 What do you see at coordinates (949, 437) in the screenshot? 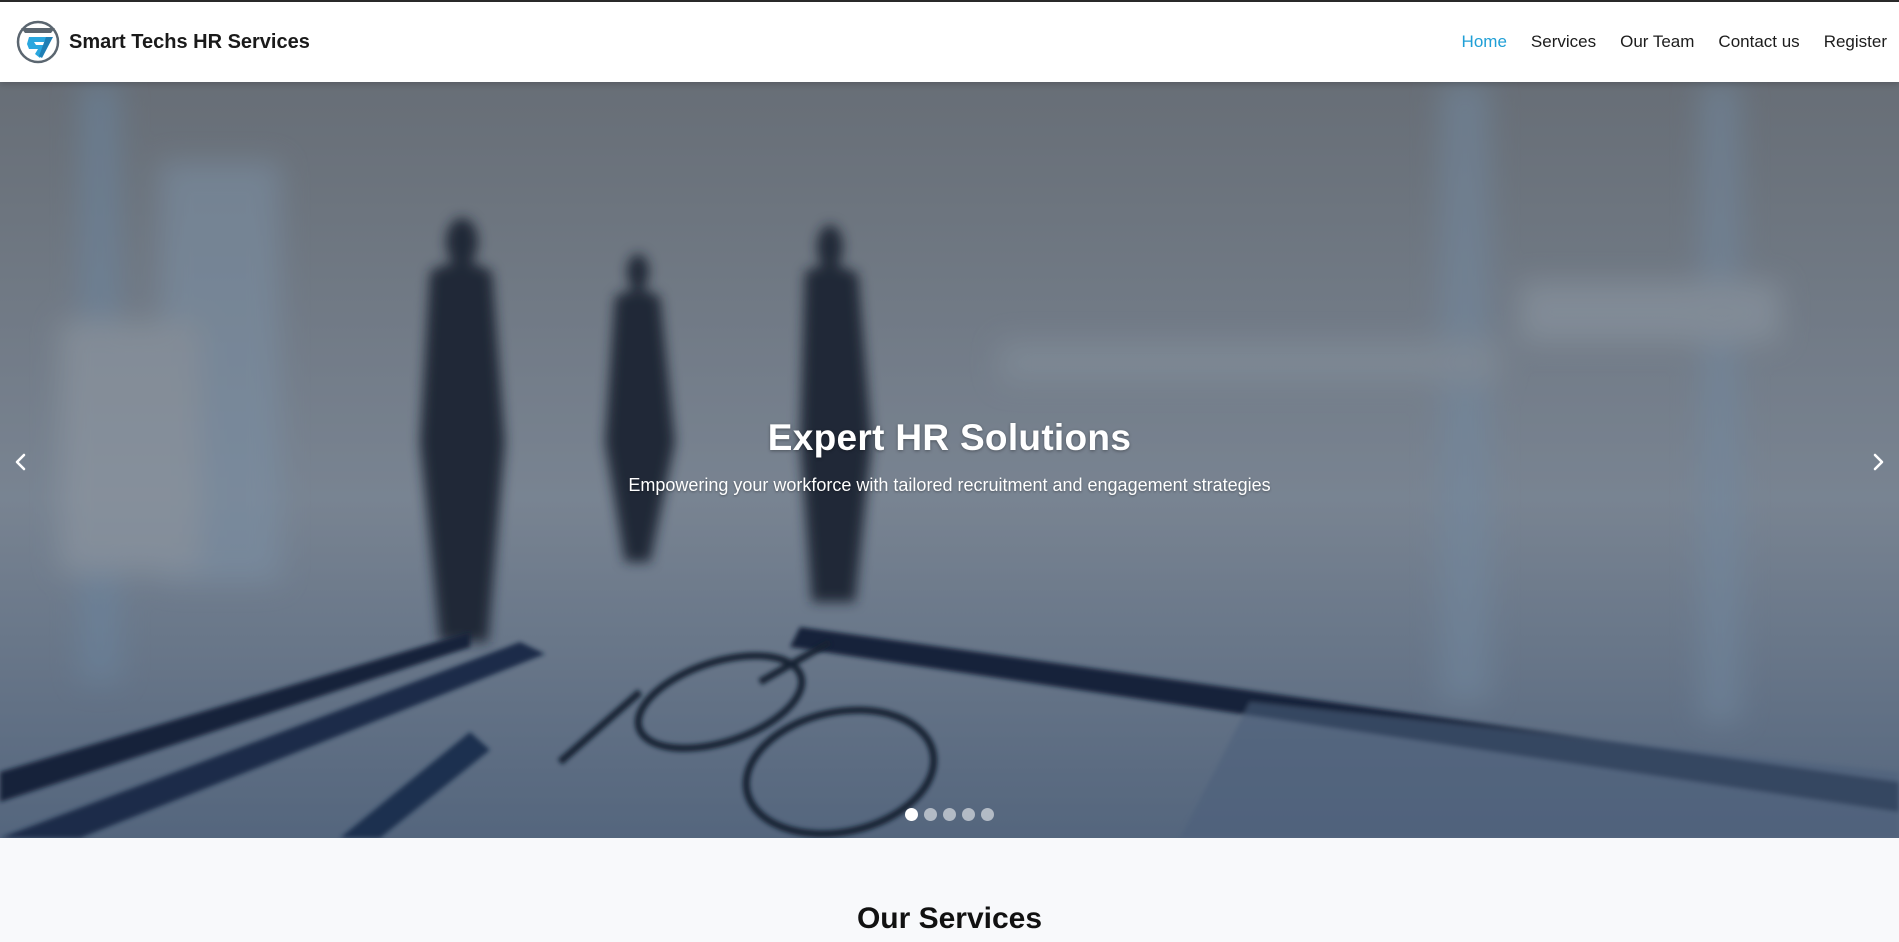
I see `hero-title: Expert HR Solutions` at bounding box center [949, 437].